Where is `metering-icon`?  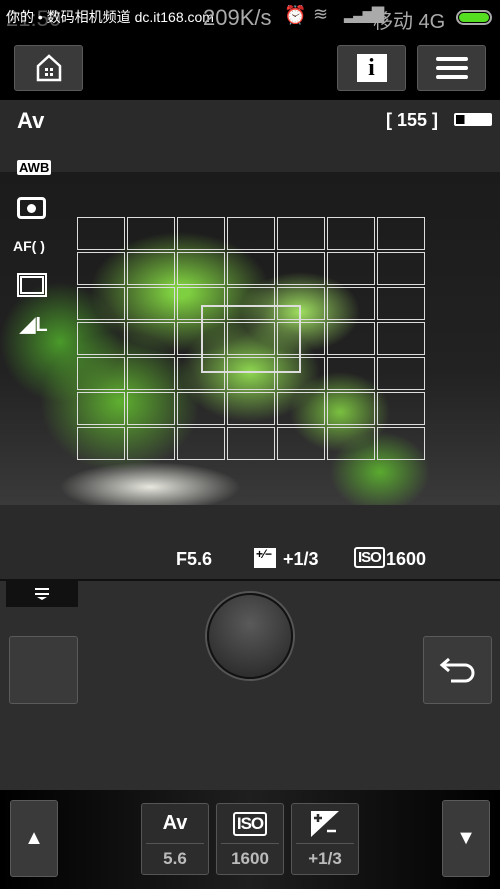 metering-icon is located at coordinates (31, 208).